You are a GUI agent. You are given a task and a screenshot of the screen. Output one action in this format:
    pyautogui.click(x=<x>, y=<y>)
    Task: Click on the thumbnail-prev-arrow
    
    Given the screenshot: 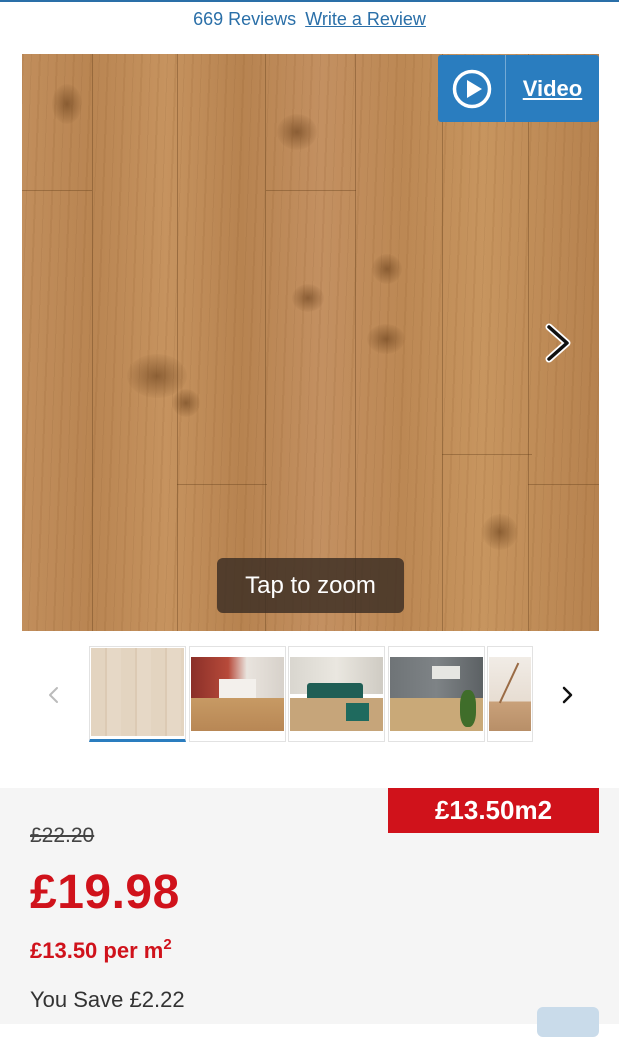 What is the action you would take?
    pyautogui.click(x=54, y=695)
    